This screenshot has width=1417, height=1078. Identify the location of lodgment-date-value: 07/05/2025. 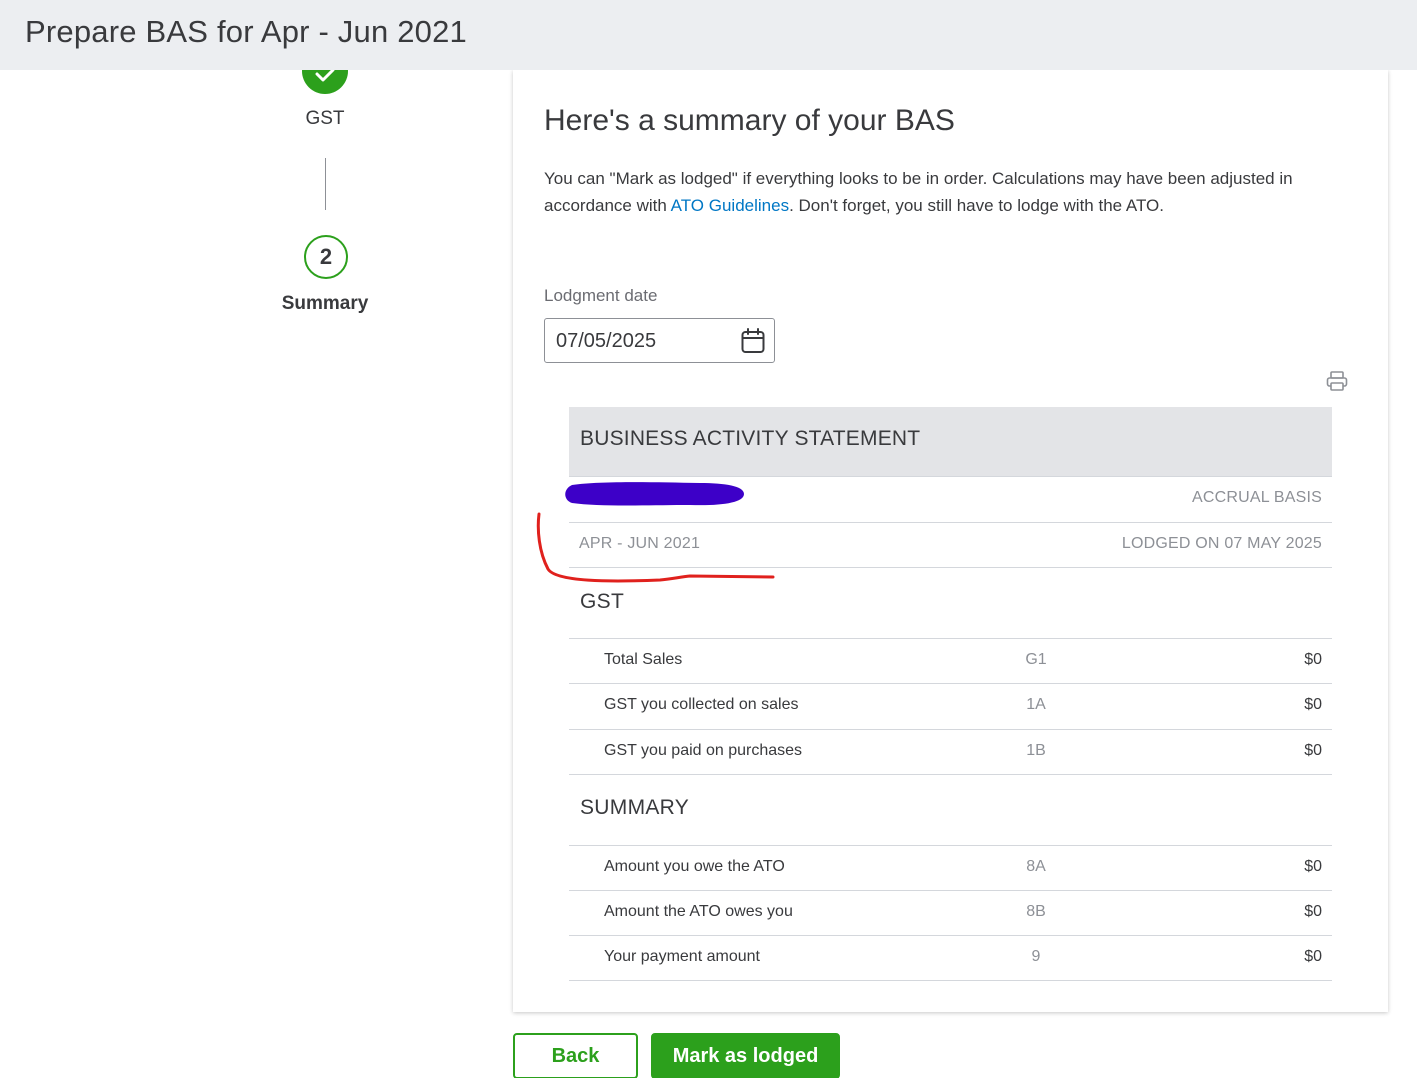
(606, 341).